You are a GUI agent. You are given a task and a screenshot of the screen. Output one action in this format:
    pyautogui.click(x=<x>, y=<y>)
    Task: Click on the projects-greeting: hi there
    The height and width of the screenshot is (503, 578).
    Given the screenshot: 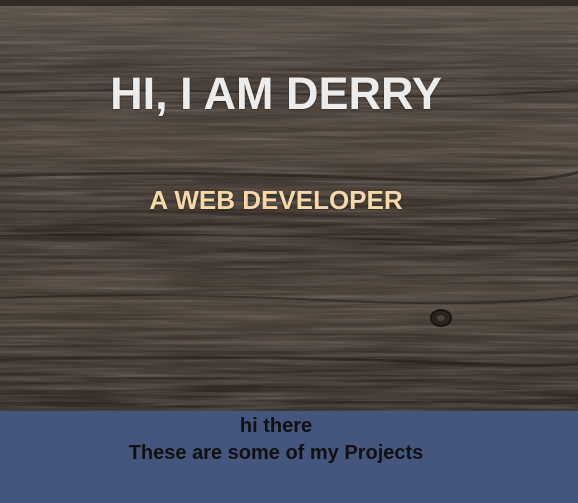 What is the action you would take?
    pyautogui.click(x=276, y=426)
    